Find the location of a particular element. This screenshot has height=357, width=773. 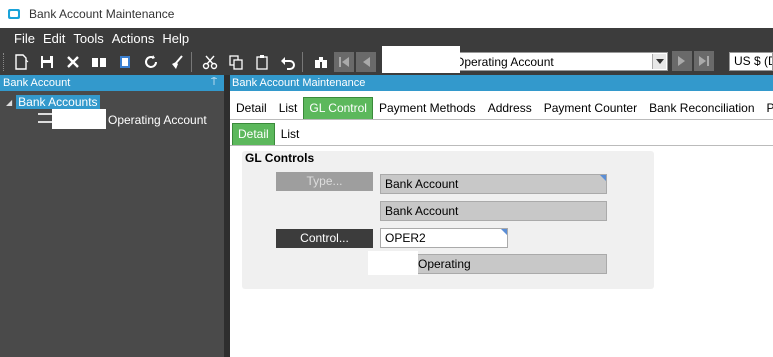

toolbar-grip is located at coordinates (4, 61).